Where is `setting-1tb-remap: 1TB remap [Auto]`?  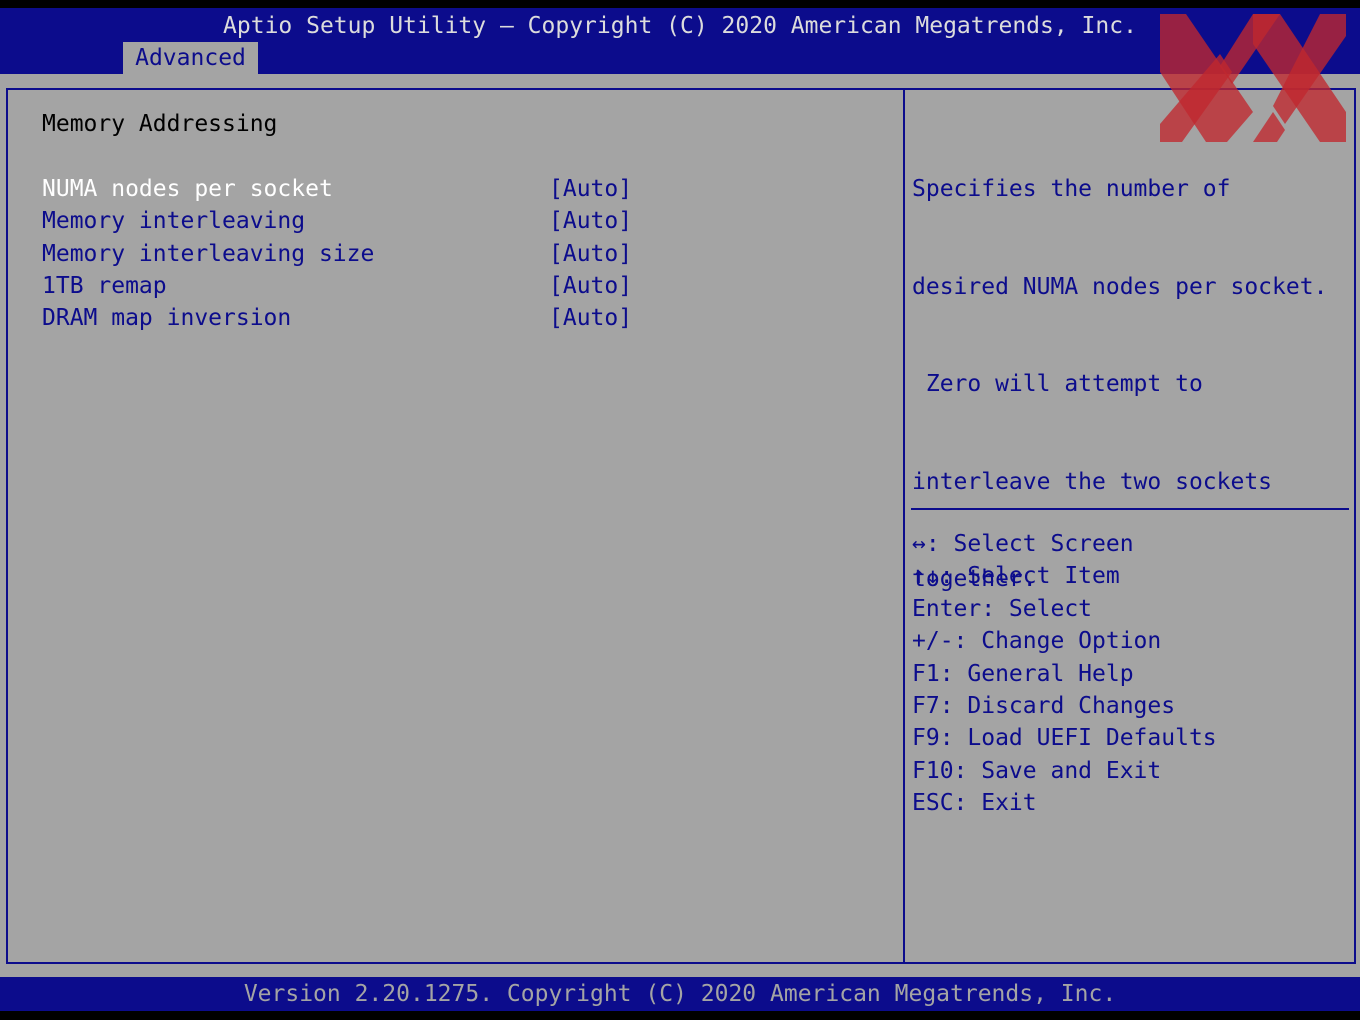
setting-1tb-remap: 1TB remap [Auto] is located at coordinates (342, 286).